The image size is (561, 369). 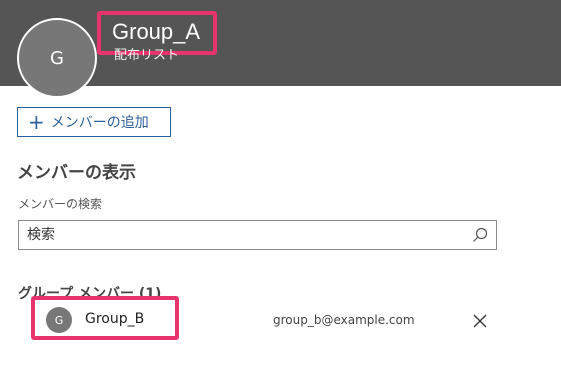 What do you see at coordinates (239, 235) in the screenshot?
I see `search-input` at bounding box center [239, 235].